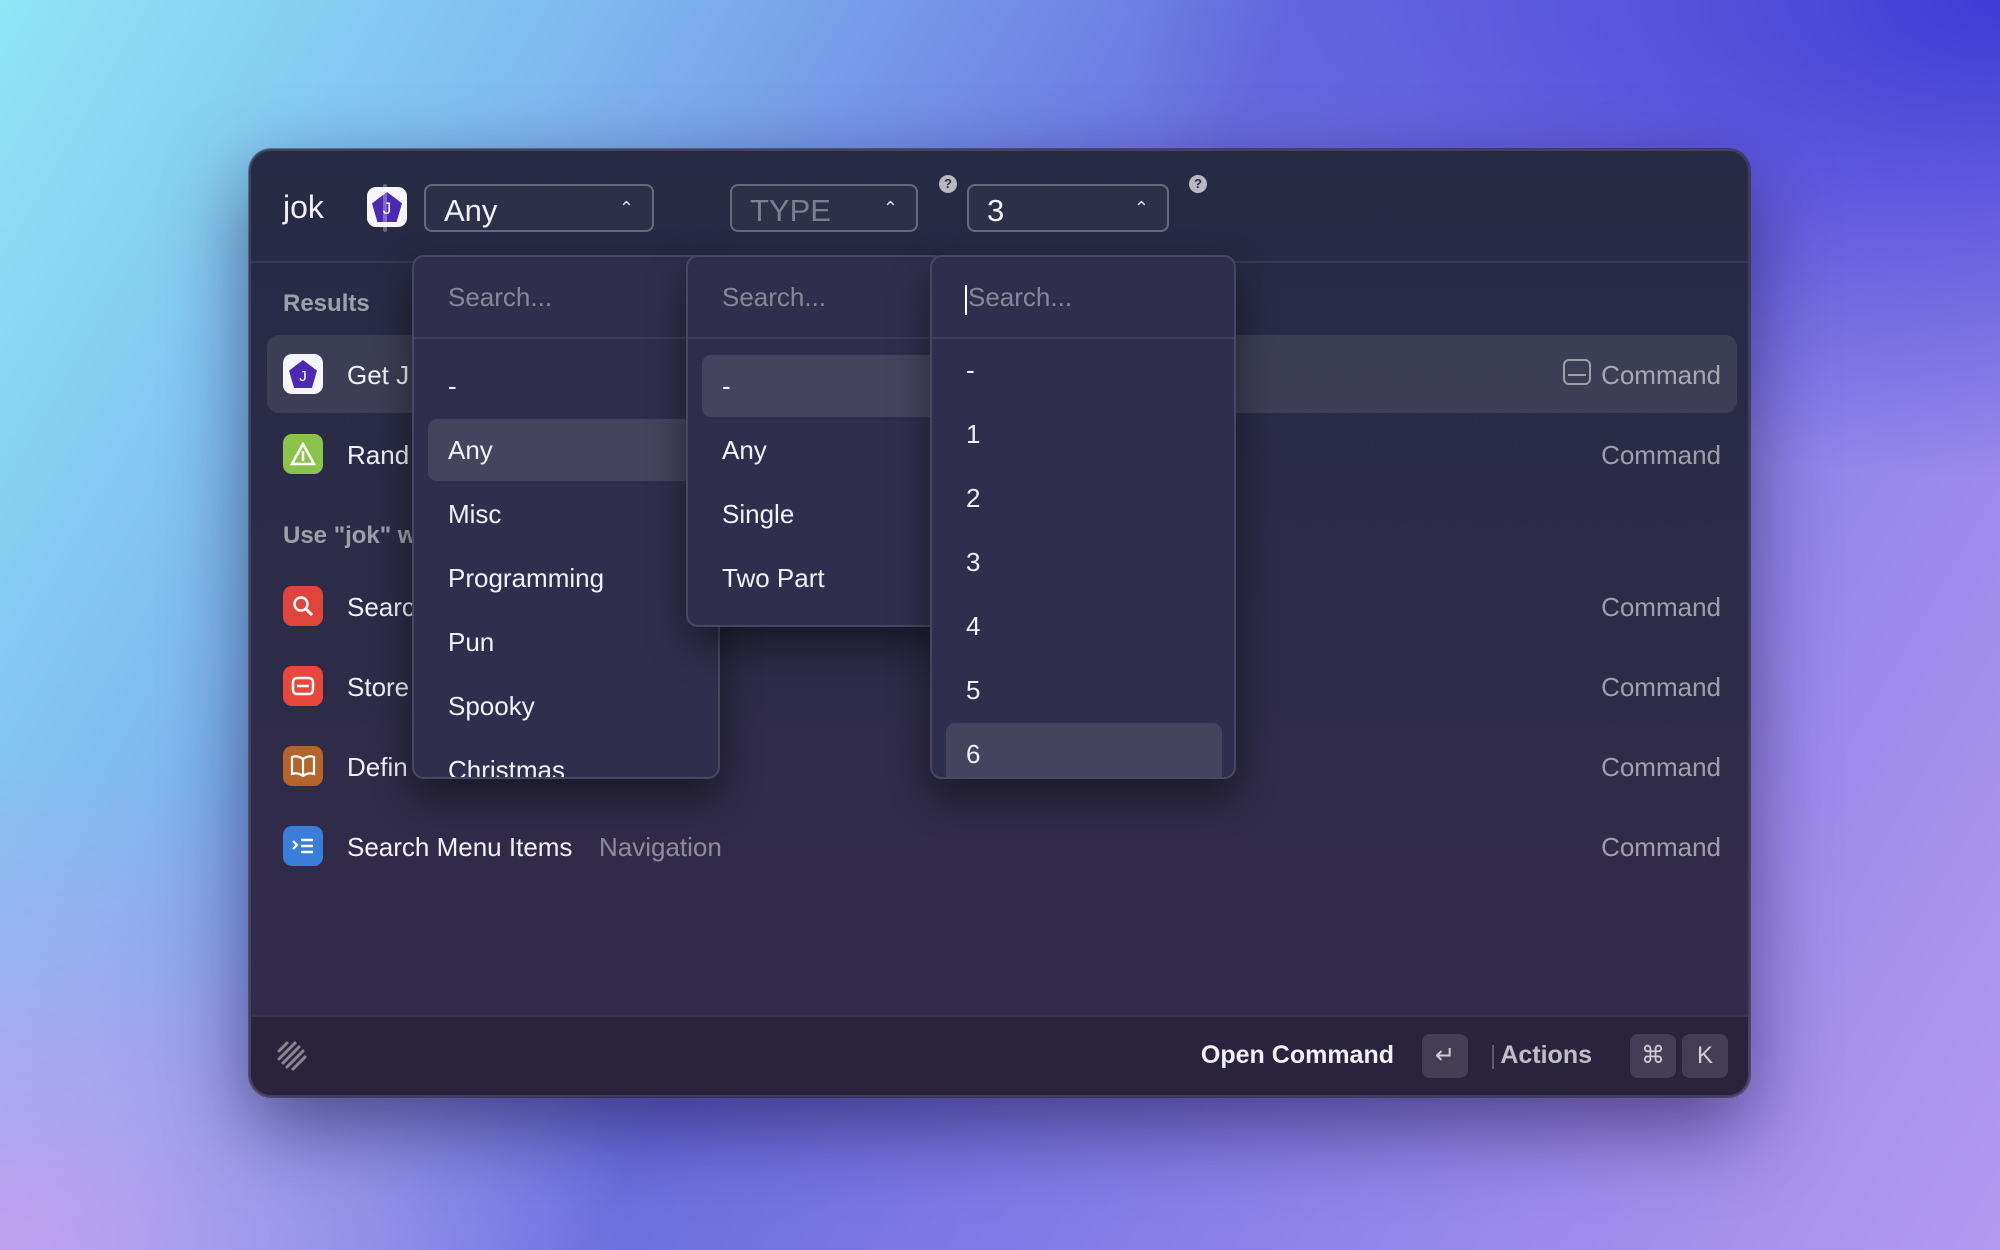  Describe the element at coordinates (378, 455) in the screenshot. I see `result-title: Rand` at that location.